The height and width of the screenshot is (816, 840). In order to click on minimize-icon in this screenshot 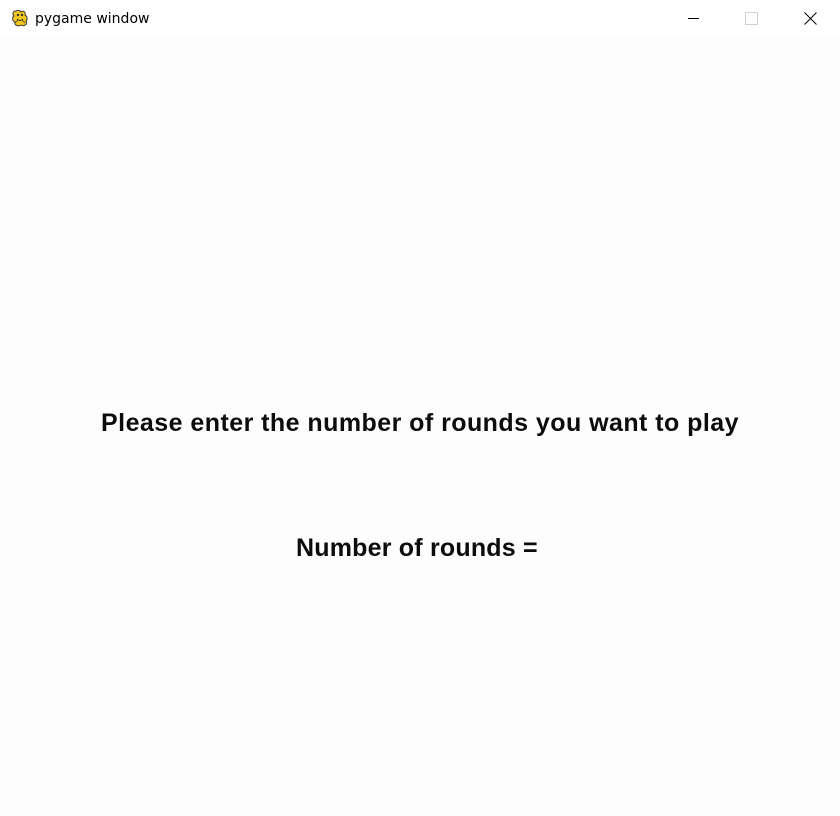, I will do `click(693, 18)`.